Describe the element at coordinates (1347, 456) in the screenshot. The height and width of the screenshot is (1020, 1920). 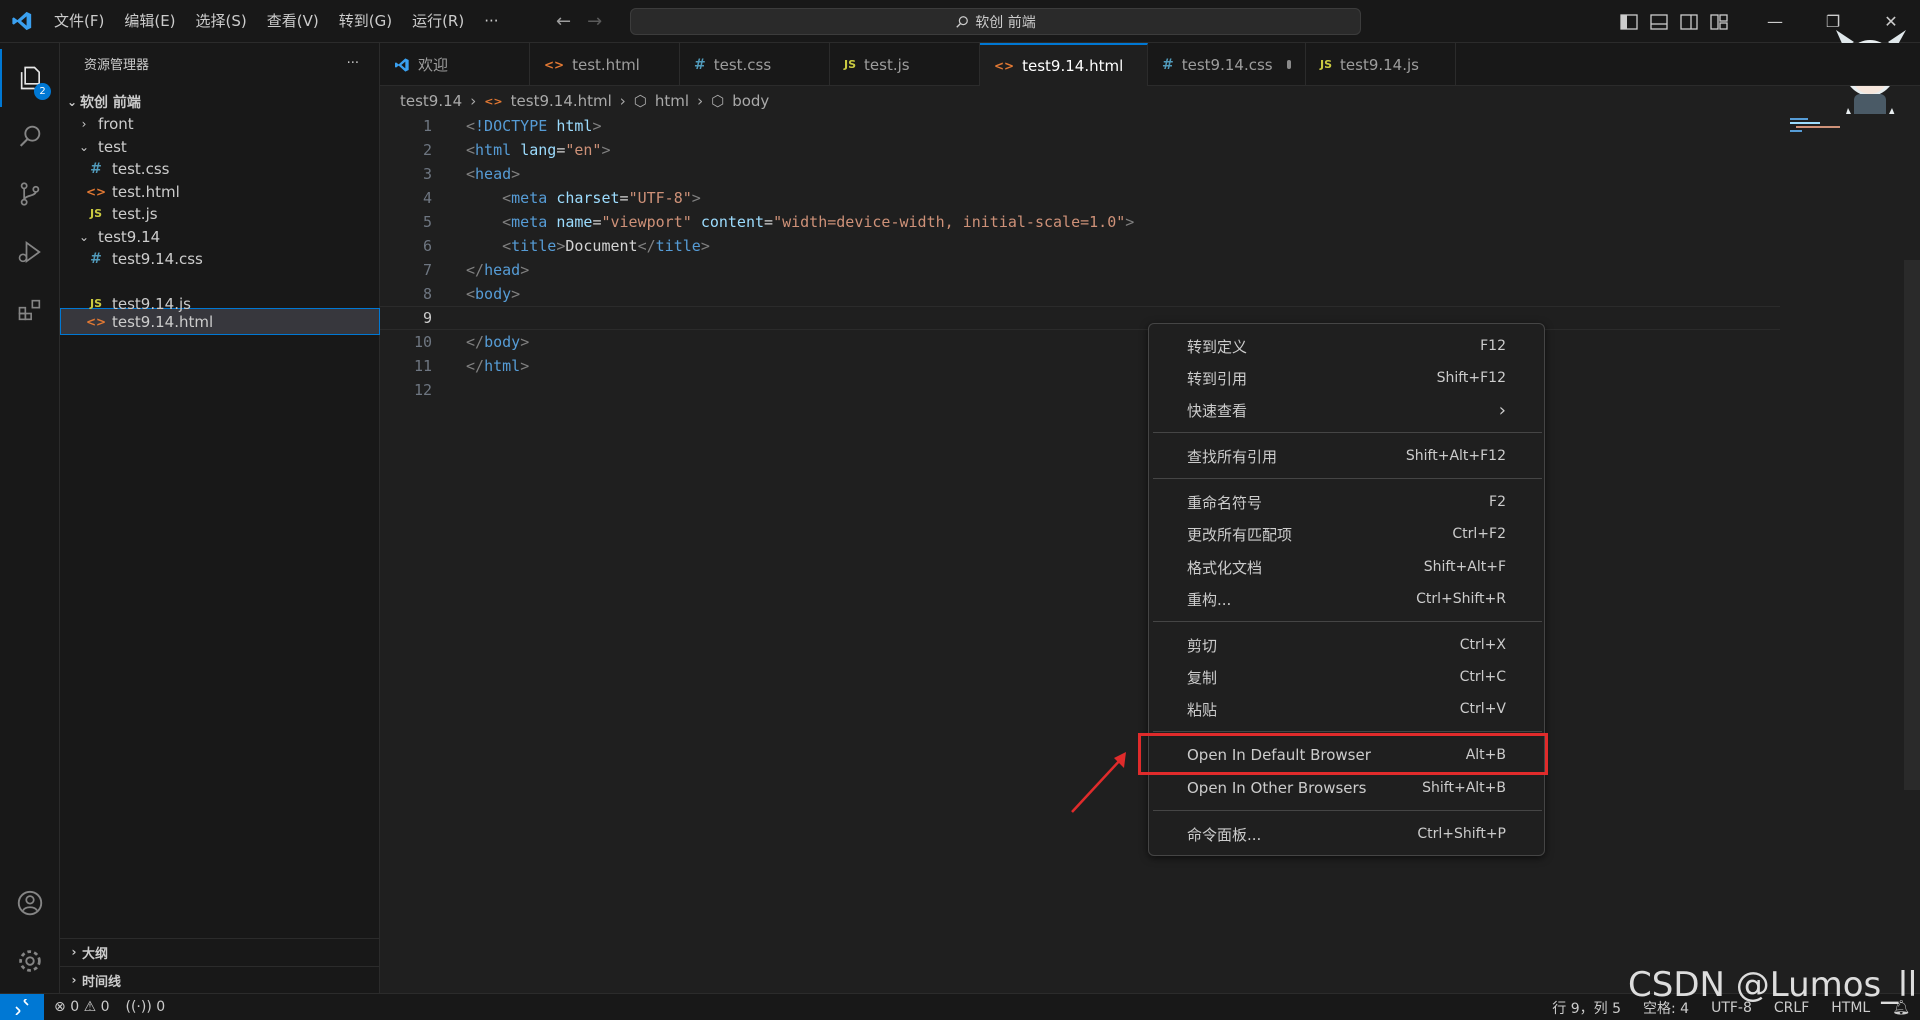
I see `menu-item-find-all-references: 查找所有引用 Shift+Alt+F12` at that location.